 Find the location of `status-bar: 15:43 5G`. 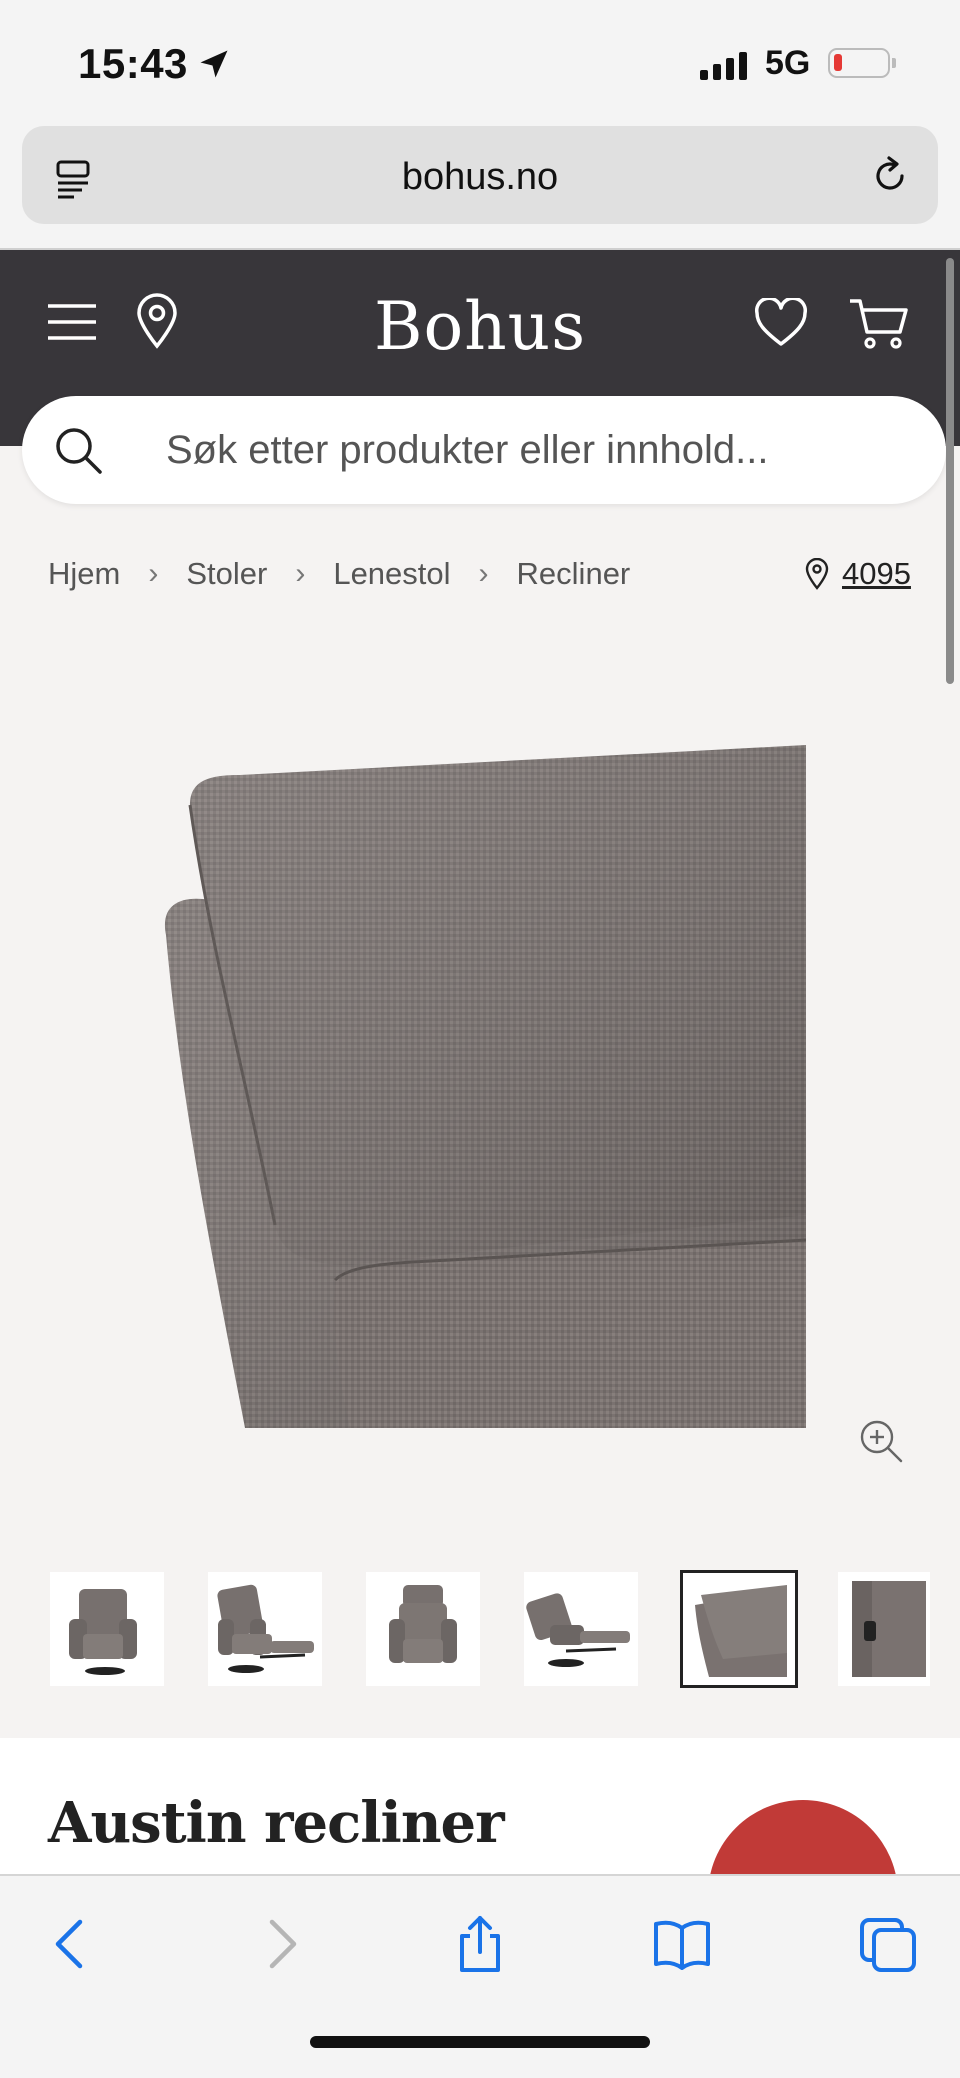

status-bar: 15:43 5G is located at coordinates (480, 60).